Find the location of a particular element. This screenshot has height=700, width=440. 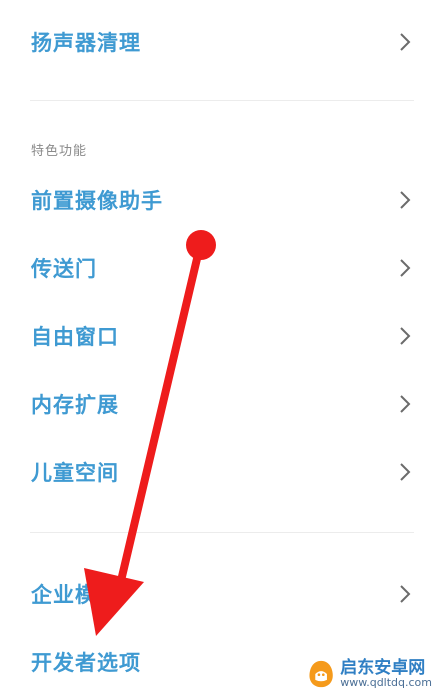

watermark: 启东安卓网 www.qdltdq.com is located at coordinates (370, 674).